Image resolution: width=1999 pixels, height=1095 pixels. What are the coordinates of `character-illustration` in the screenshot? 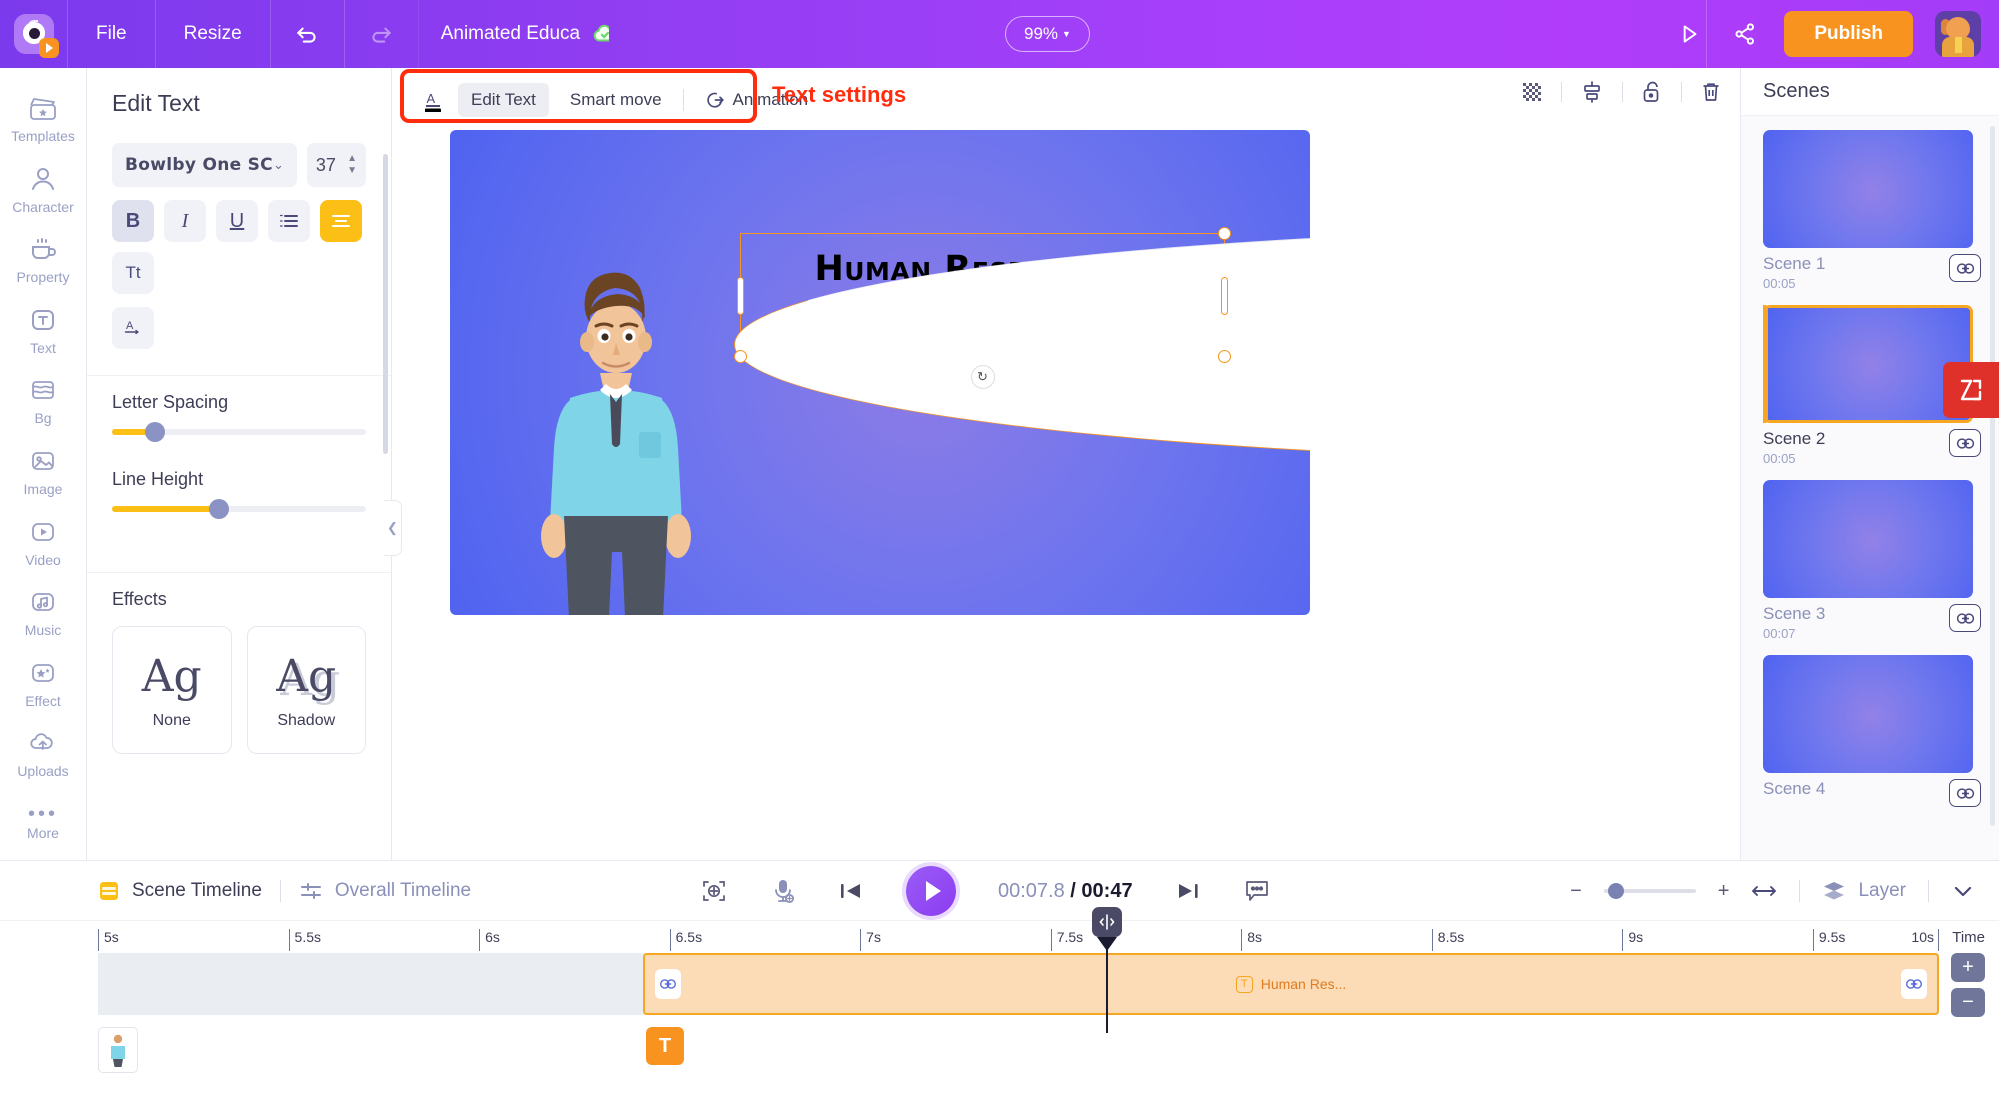 It's located at (615, 416).